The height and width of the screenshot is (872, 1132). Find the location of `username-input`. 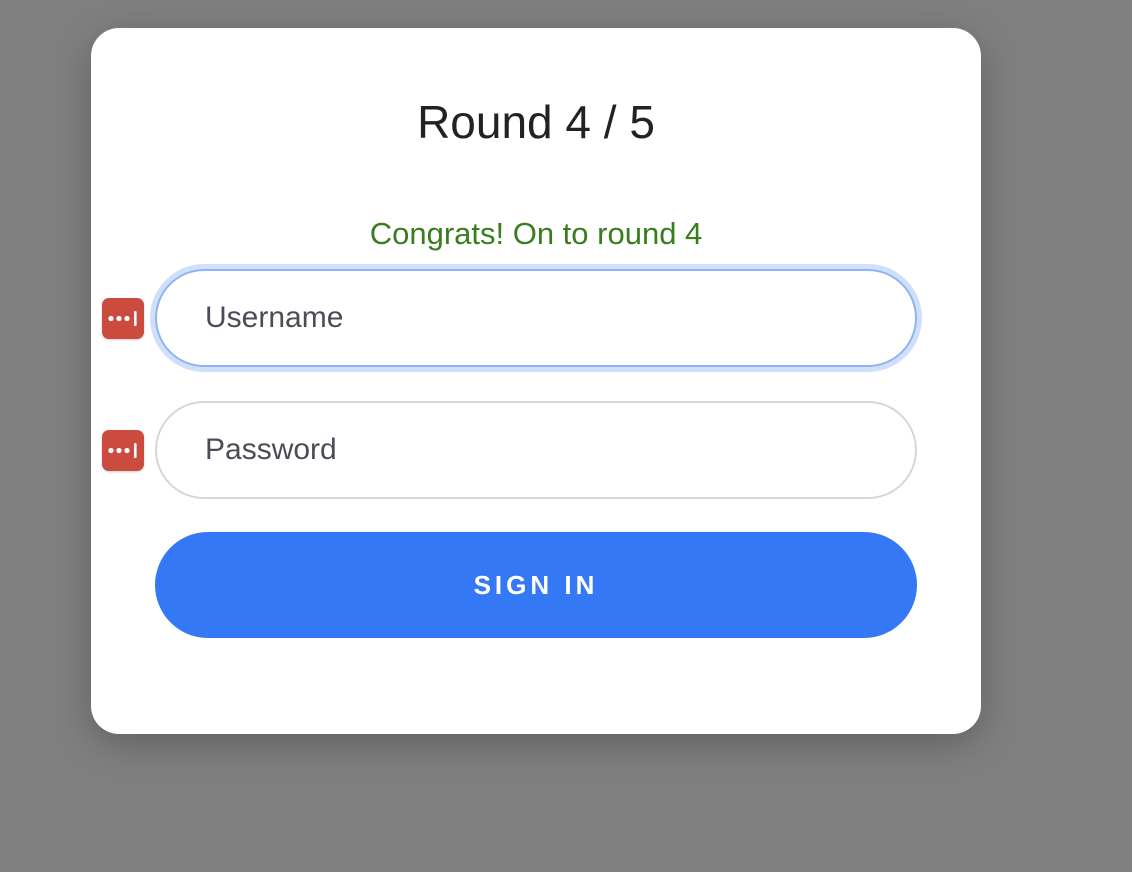

username-input is located at coordinates (545, 318).